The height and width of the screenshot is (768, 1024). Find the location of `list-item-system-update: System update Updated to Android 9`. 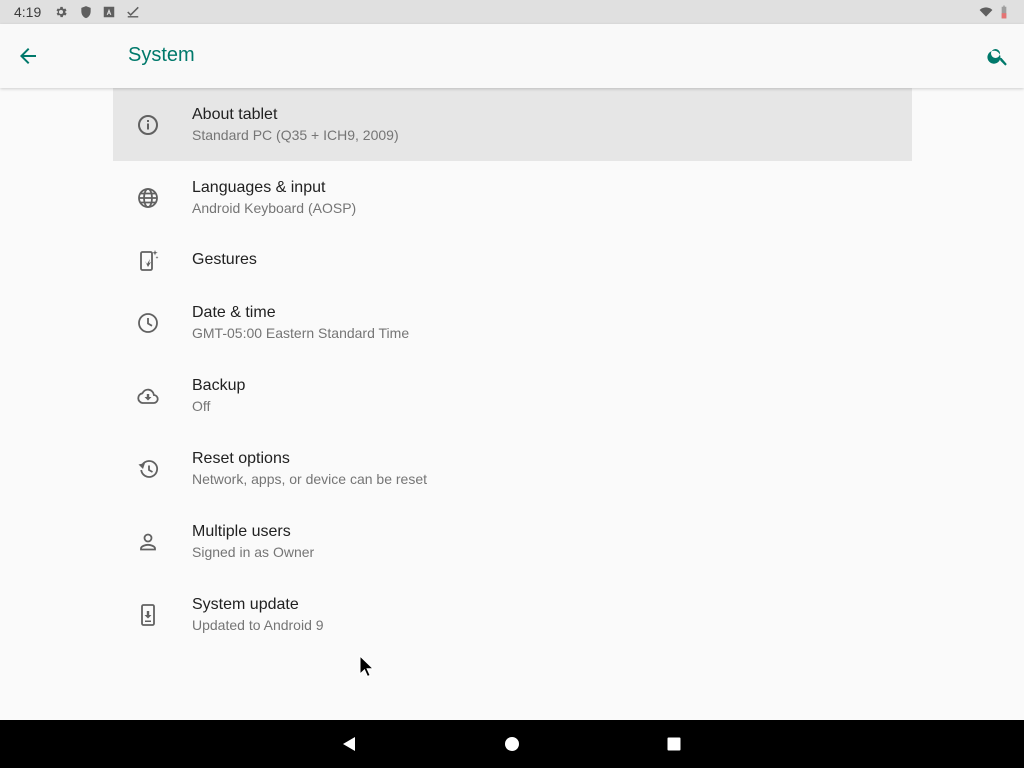

list-item-system-update: System update Updated to Android 9 is located at coordinates (512, 614).